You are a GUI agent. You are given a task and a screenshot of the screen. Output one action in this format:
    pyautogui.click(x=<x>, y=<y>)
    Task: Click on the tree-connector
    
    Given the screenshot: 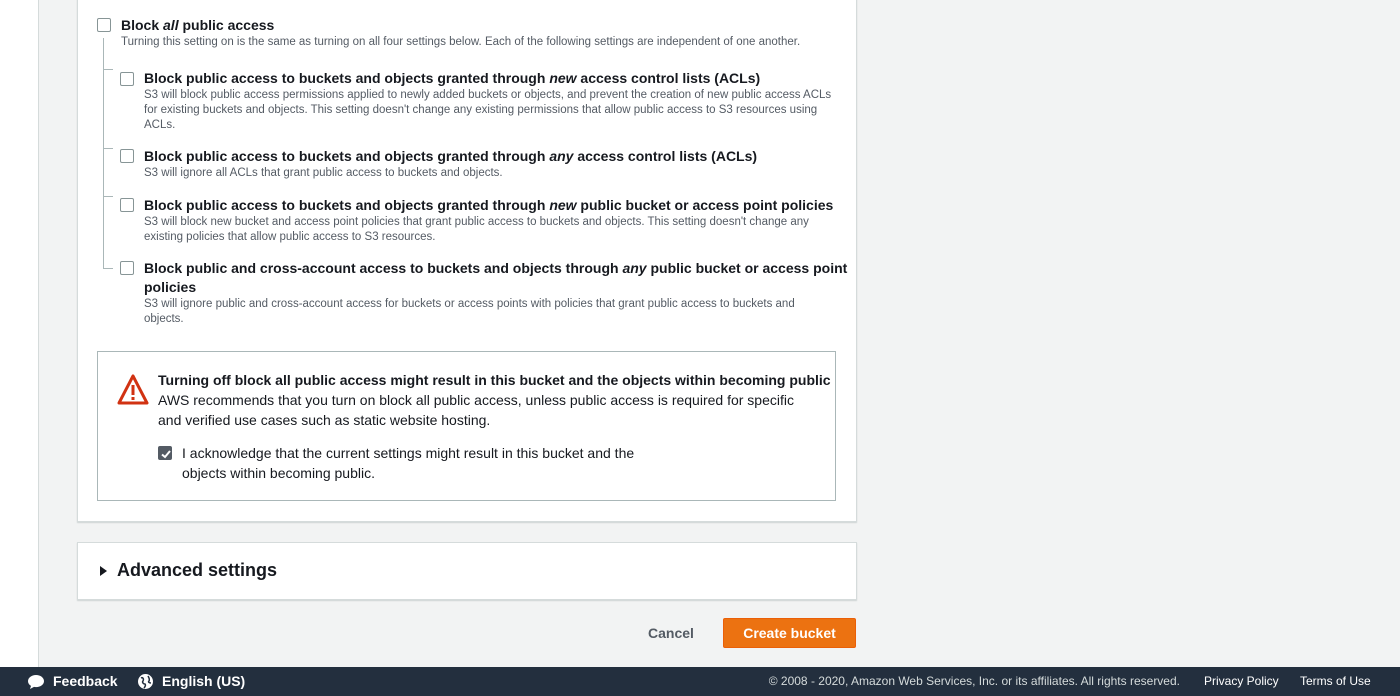 What is the action you would take?
    pyautogui.click(x=103, y=153)
    